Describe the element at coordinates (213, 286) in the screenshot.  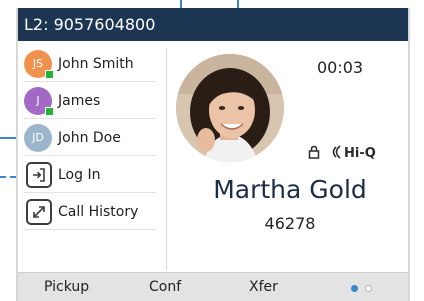
I see `softkey-bar: Pickup Conf Xfer` at that location.